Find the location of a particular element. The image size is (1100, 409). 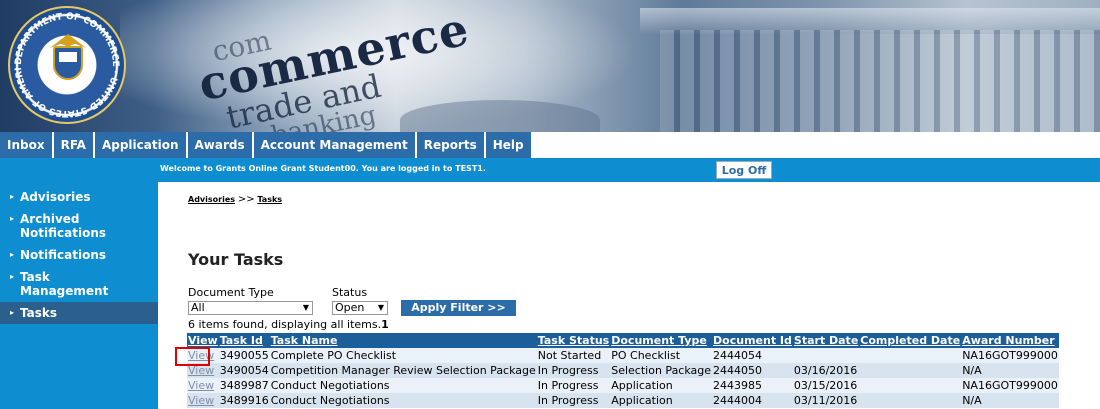

task-id: 3489916 is located at coordinates (244, 400).